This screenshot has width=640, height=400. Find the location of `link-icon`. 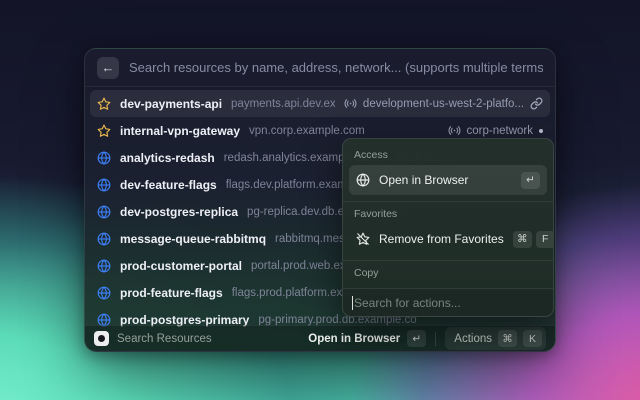

link-icon is located at coordinates (536, 103).